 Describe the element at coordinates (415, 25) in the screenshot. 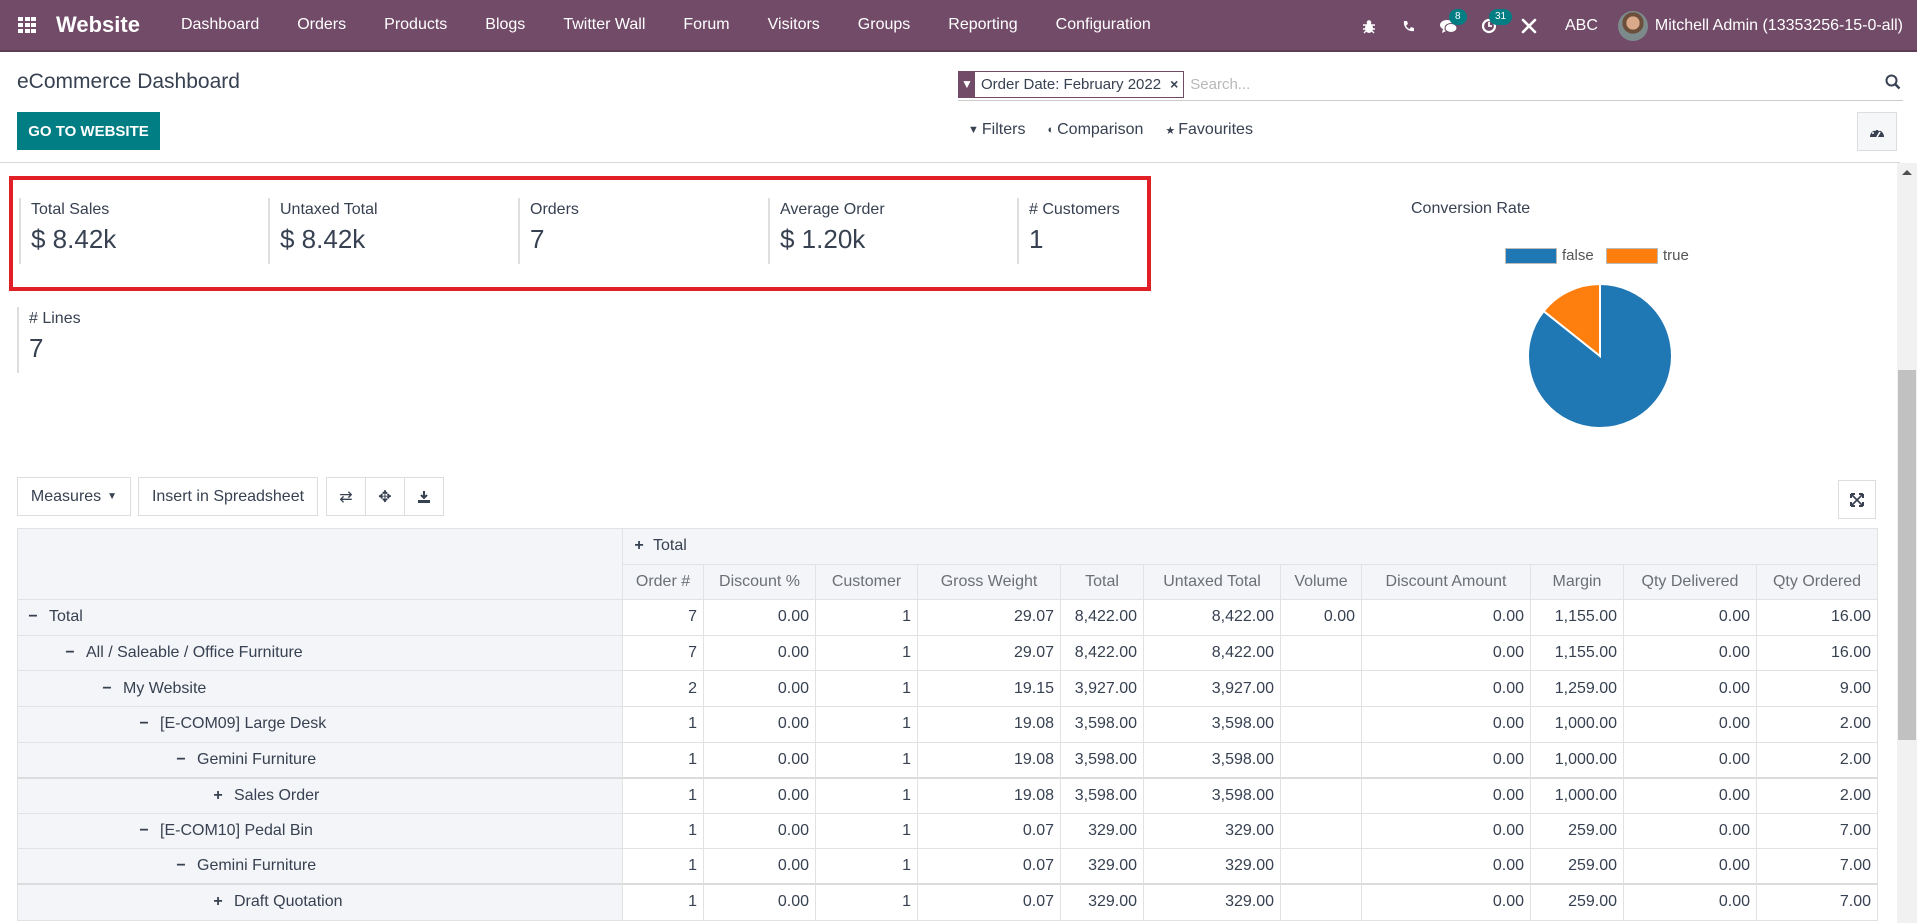

I see `menu-products: Products` at that location.